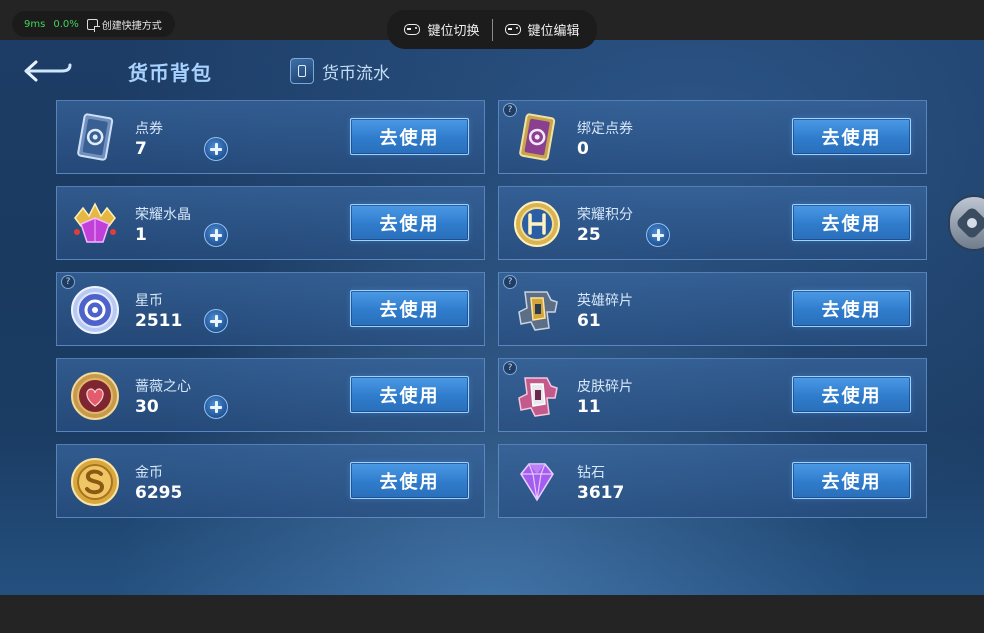  What do you see at coordinates (409, 308) in the screenshot?
I see `use-star-coin-button: 去使用` at bounding box center [409, 308].